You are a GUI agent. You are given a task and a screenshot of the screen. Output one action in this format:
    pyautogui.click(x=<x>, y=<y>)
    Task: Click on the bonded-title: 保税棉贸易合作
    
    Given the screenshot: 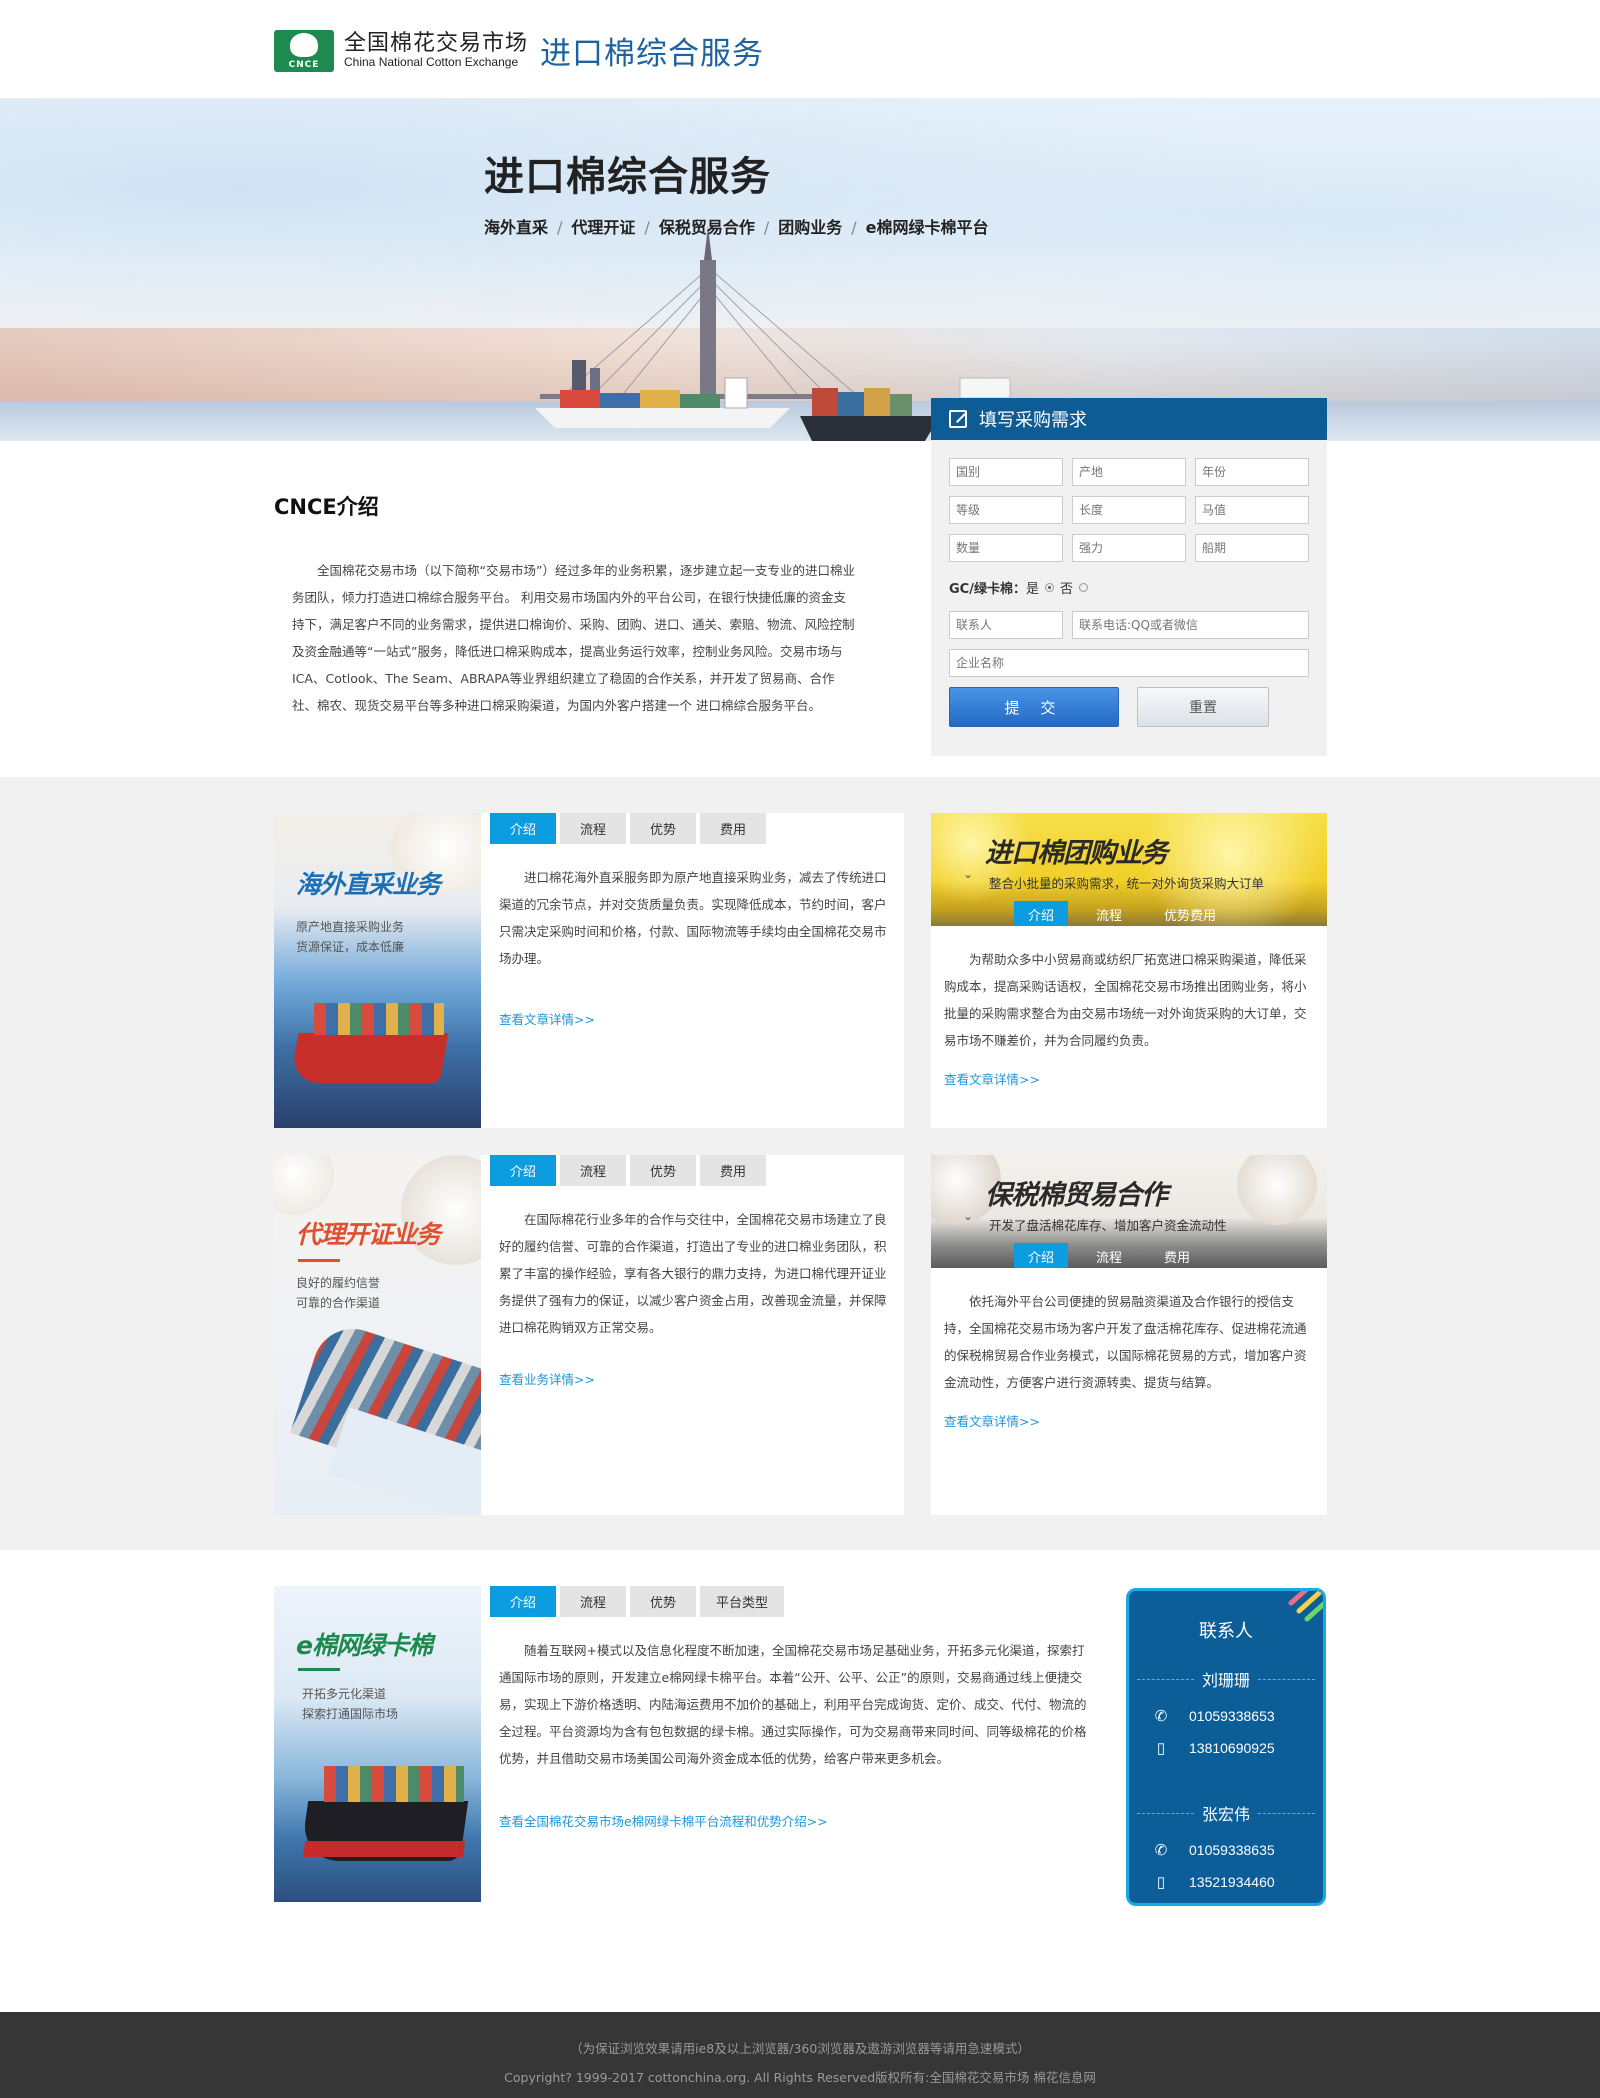 What is the action you would take?
    pyautogui.click(x=1076, y=1195)
    